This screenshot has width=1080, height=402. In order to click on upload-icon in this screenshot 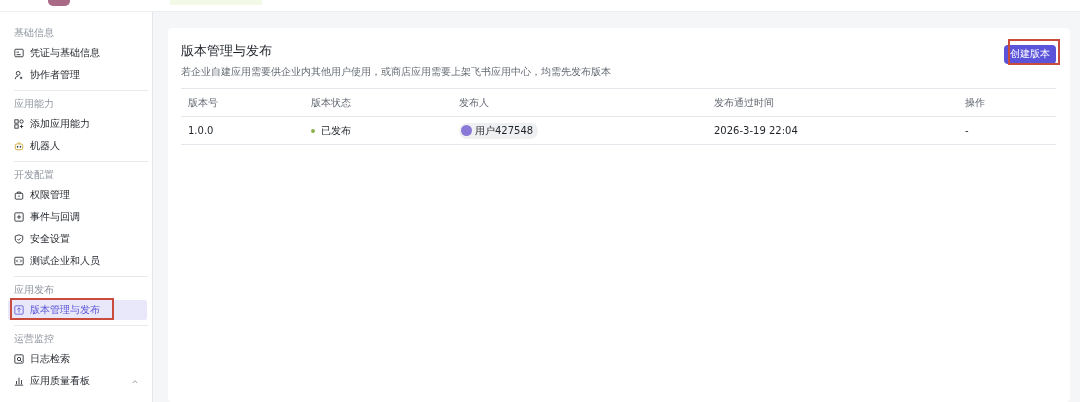, I will do `click(19, 310)`.